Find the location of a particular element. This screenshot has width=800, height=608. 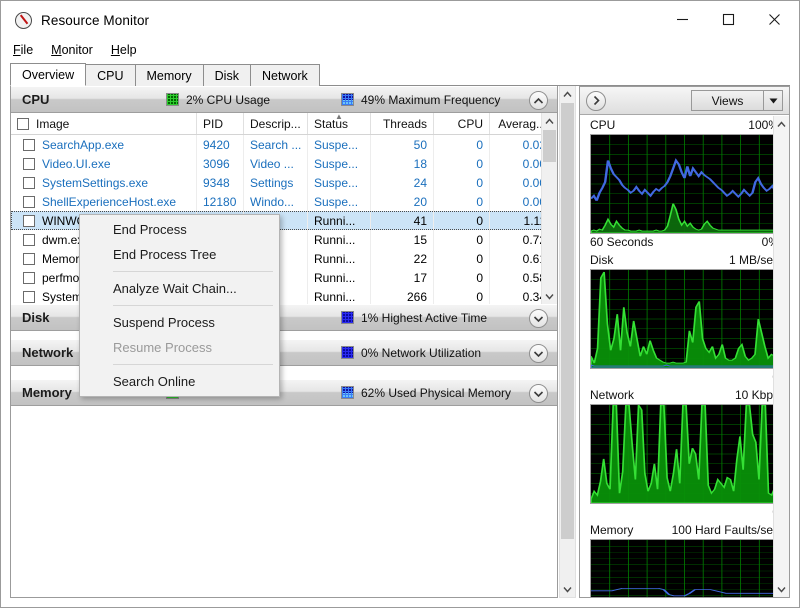

collapse-toggle-memory is located at coordinates (538, 393).